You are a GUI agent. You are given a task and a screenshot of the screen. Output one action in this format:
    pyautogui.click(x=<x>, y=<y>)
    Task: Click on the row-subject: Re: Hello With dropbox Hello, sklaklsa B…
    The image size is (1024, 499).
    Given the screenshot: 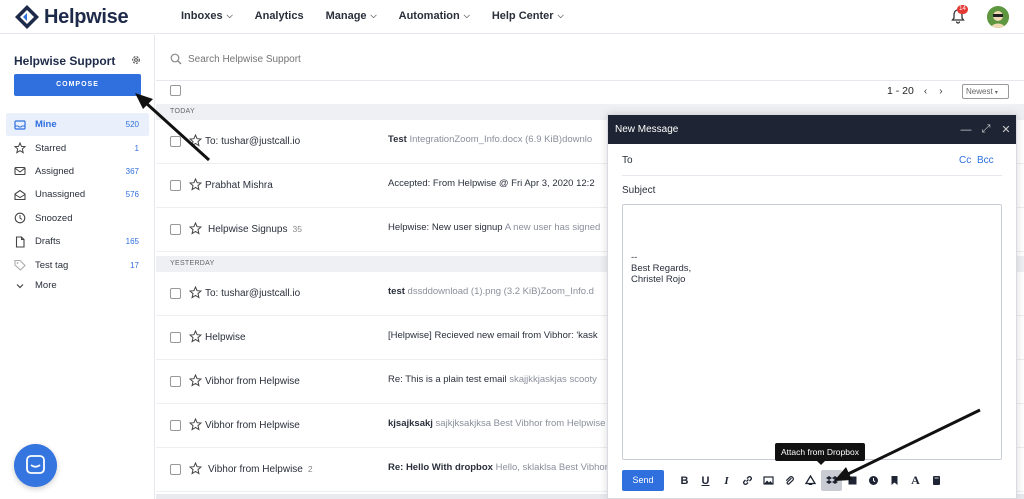 What is the action you would take?
    pyautogui.click(x=499, y=467)
    